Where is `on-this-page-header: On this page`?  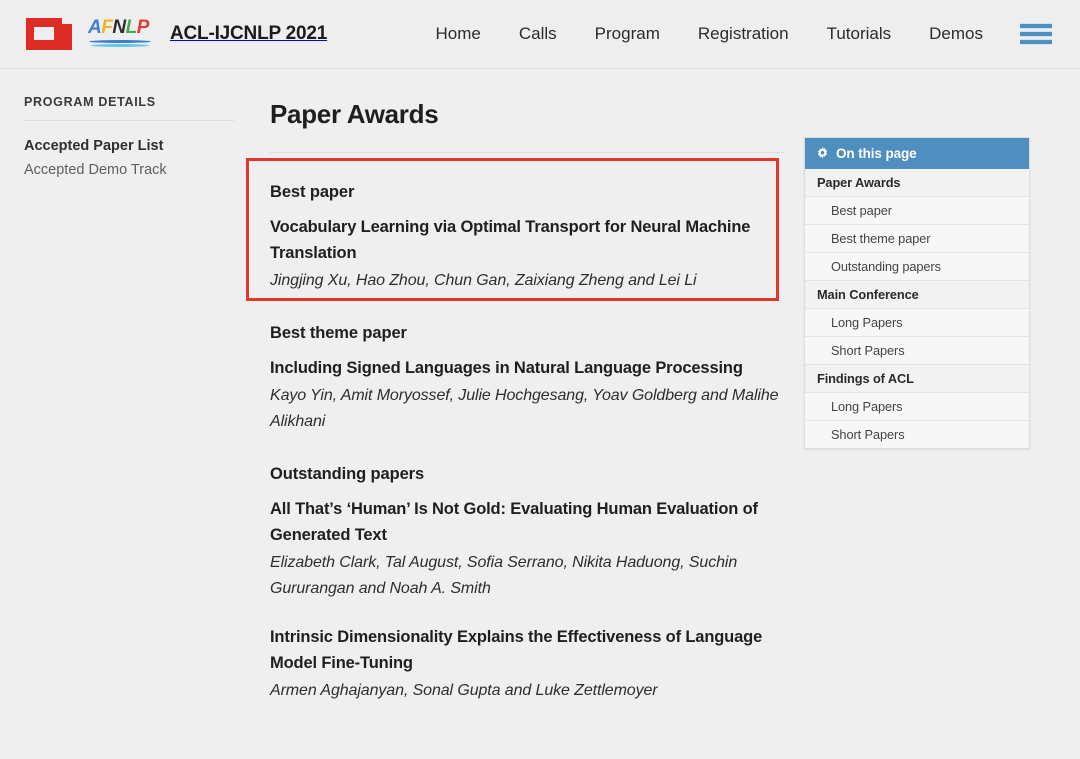 on-this-page-header: On this page is located at coordinates (917, 153).